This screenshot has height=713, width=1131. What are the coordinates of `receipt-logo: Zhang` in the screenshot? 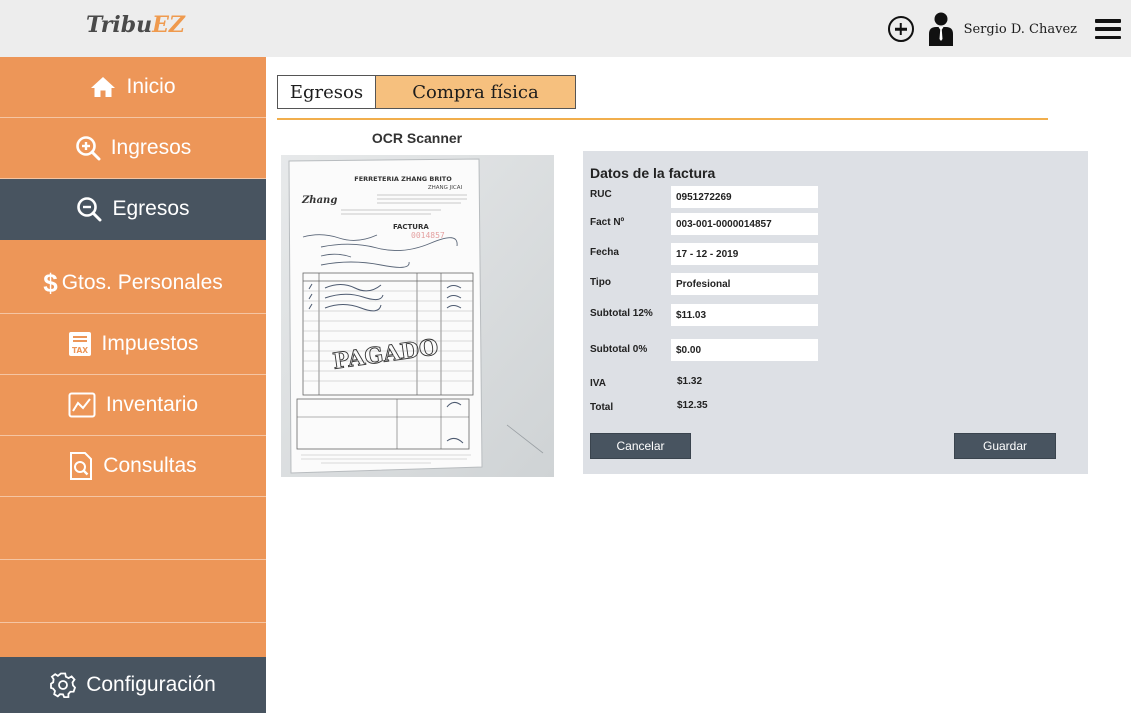 It's located at (319, 200).